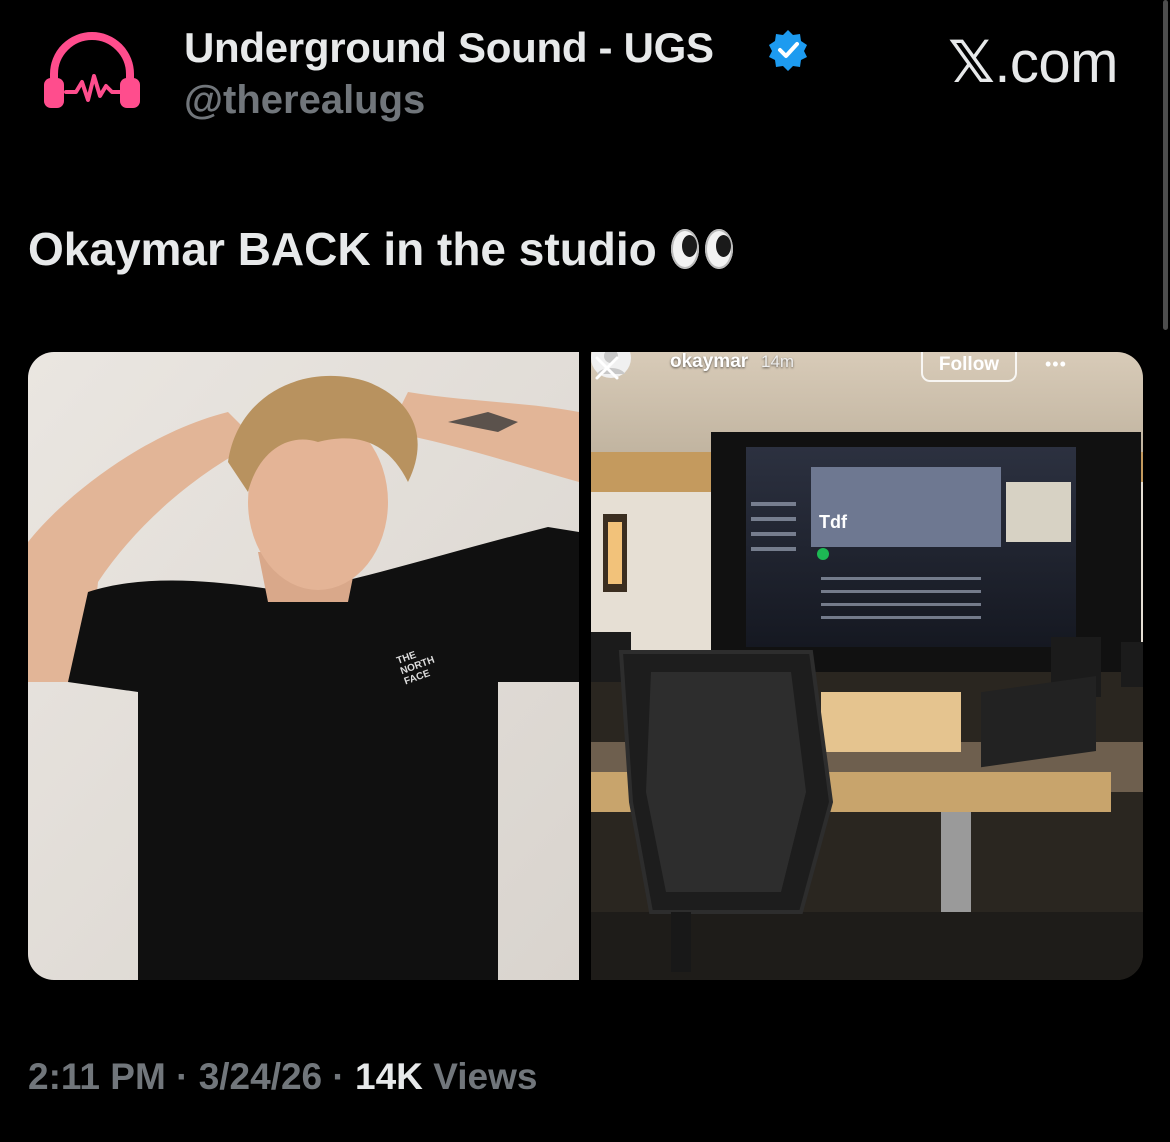 This screenshot has height=1142, width=1170. I want to click on tweet-date: 3/24/26, so click(260, 1076).